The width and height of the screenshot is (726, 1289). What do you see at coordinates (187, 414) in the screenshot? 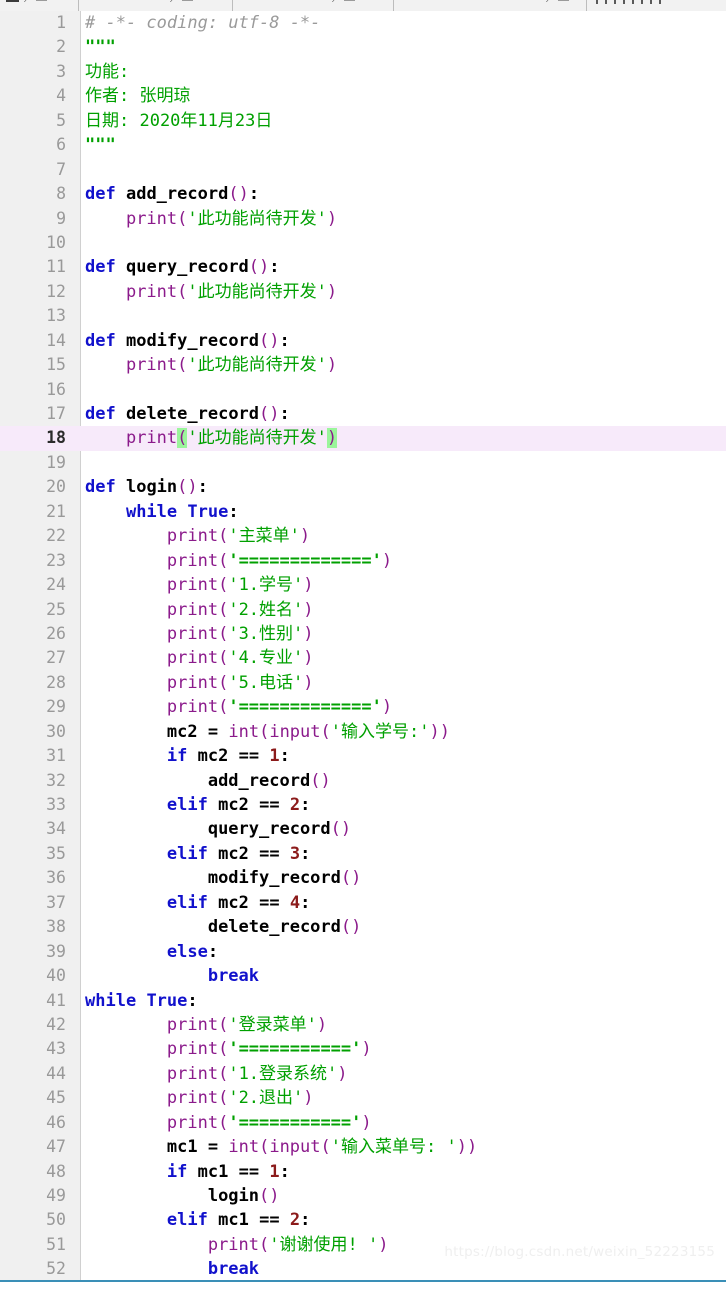
I see `code-line-content: def delete_record():` at bounding box center [187, 414].